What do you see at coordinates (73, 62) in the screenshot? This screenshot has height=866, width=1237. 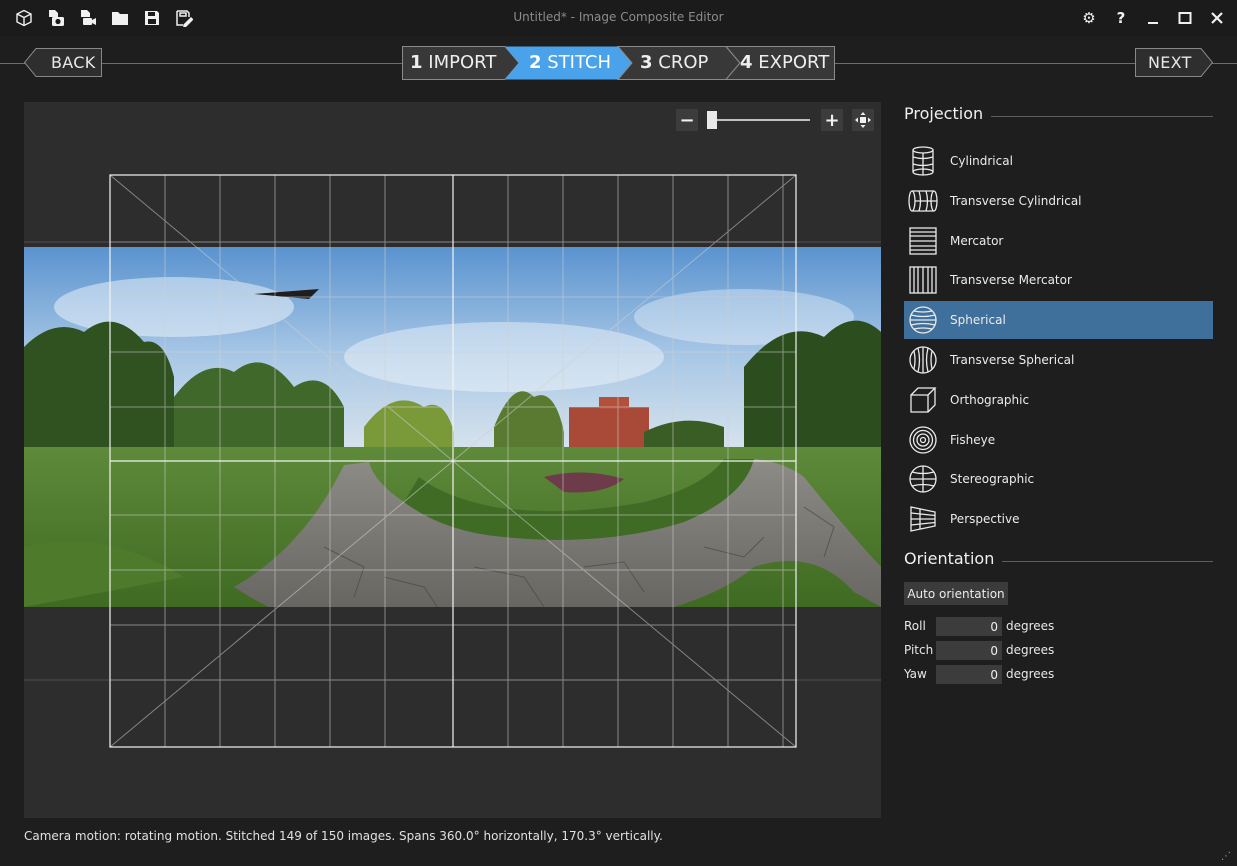 I see `back-label: BACK` at bounding box center [73, 62].